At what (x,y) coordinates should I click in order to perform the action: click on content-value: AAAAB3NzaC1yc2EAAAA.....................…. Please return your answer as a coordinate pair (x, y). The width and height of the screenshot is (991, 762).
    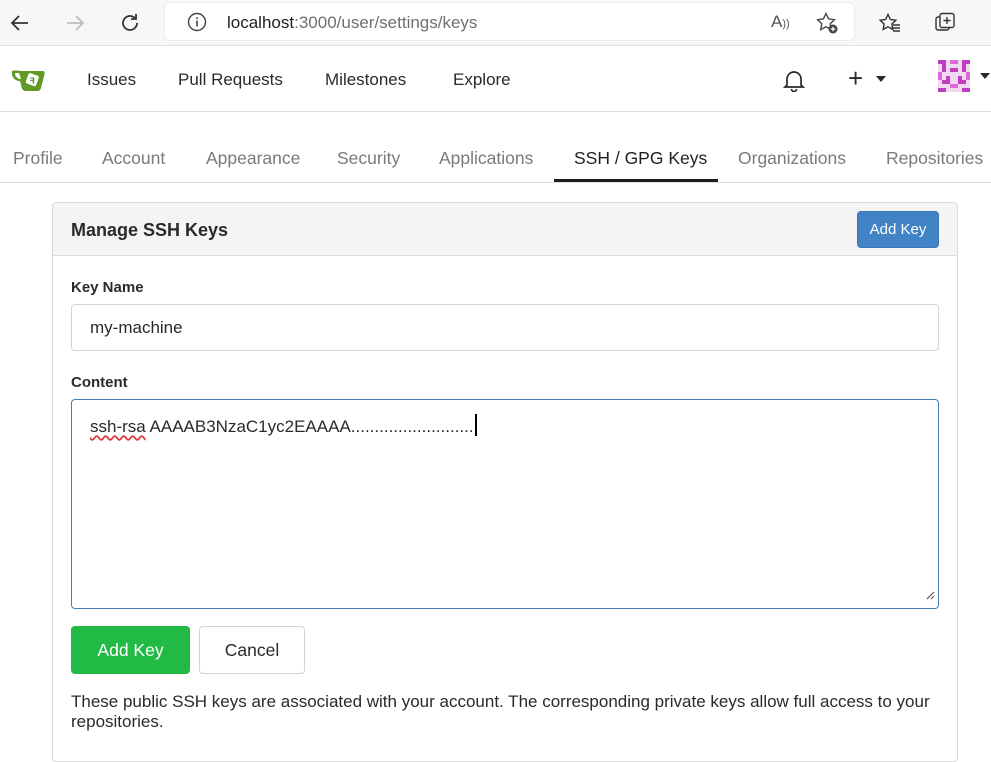
    Looking at the image, I should click on (309, 426).